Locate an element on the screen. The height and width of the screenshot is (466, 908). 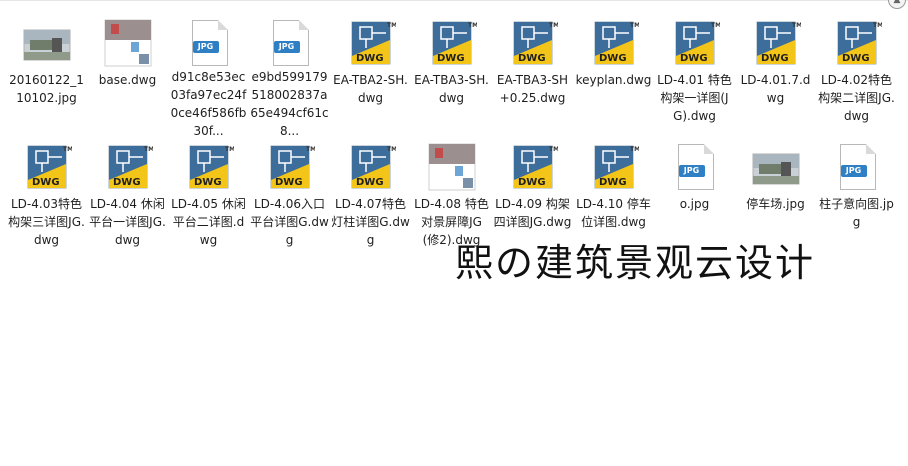
file-name-label: LD-4.05 休闲平台二详图.dwg is located at coordinates (208, 222).